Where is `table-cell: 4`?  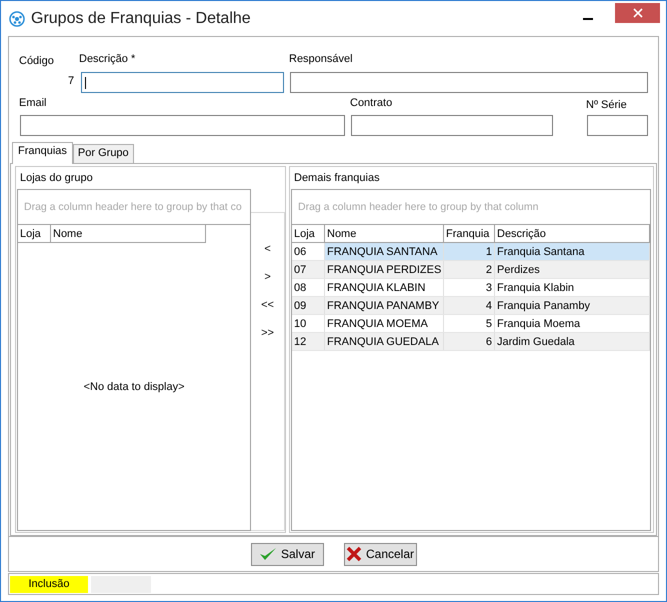
table-cell: 4 is located at coordinates (469, 305).